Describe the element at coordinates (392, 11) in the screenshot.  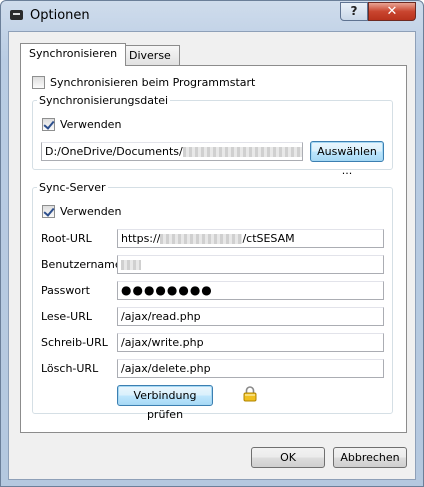
I see `close-button: ✕` at that location.